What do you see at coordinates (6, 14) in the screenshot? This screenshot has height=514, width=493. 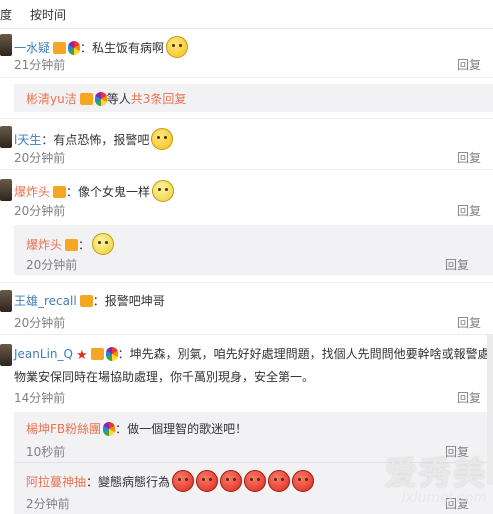 I see `sort-by-hot: 度` at bounding box center [6, 14].